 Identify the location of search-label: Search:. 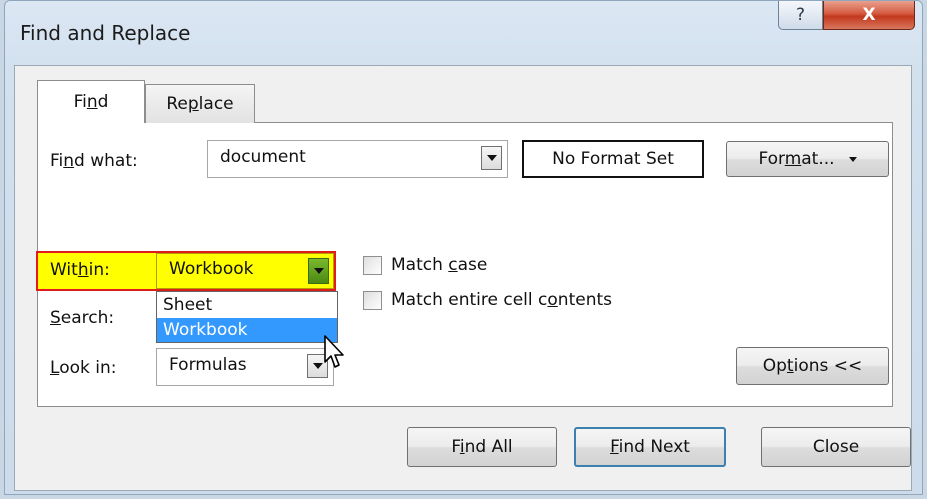
(82, 318).